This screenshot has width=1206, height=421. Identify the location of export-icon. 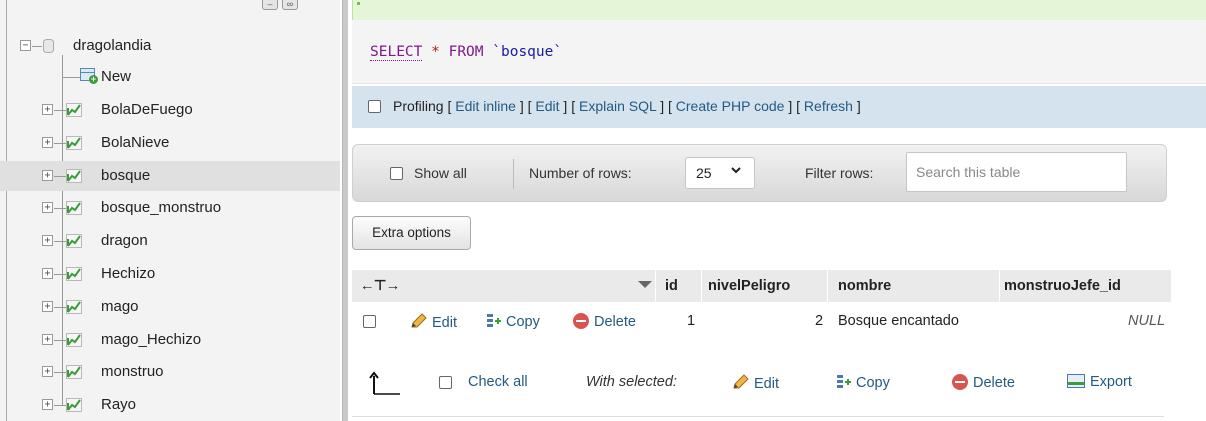
(1076, 381).